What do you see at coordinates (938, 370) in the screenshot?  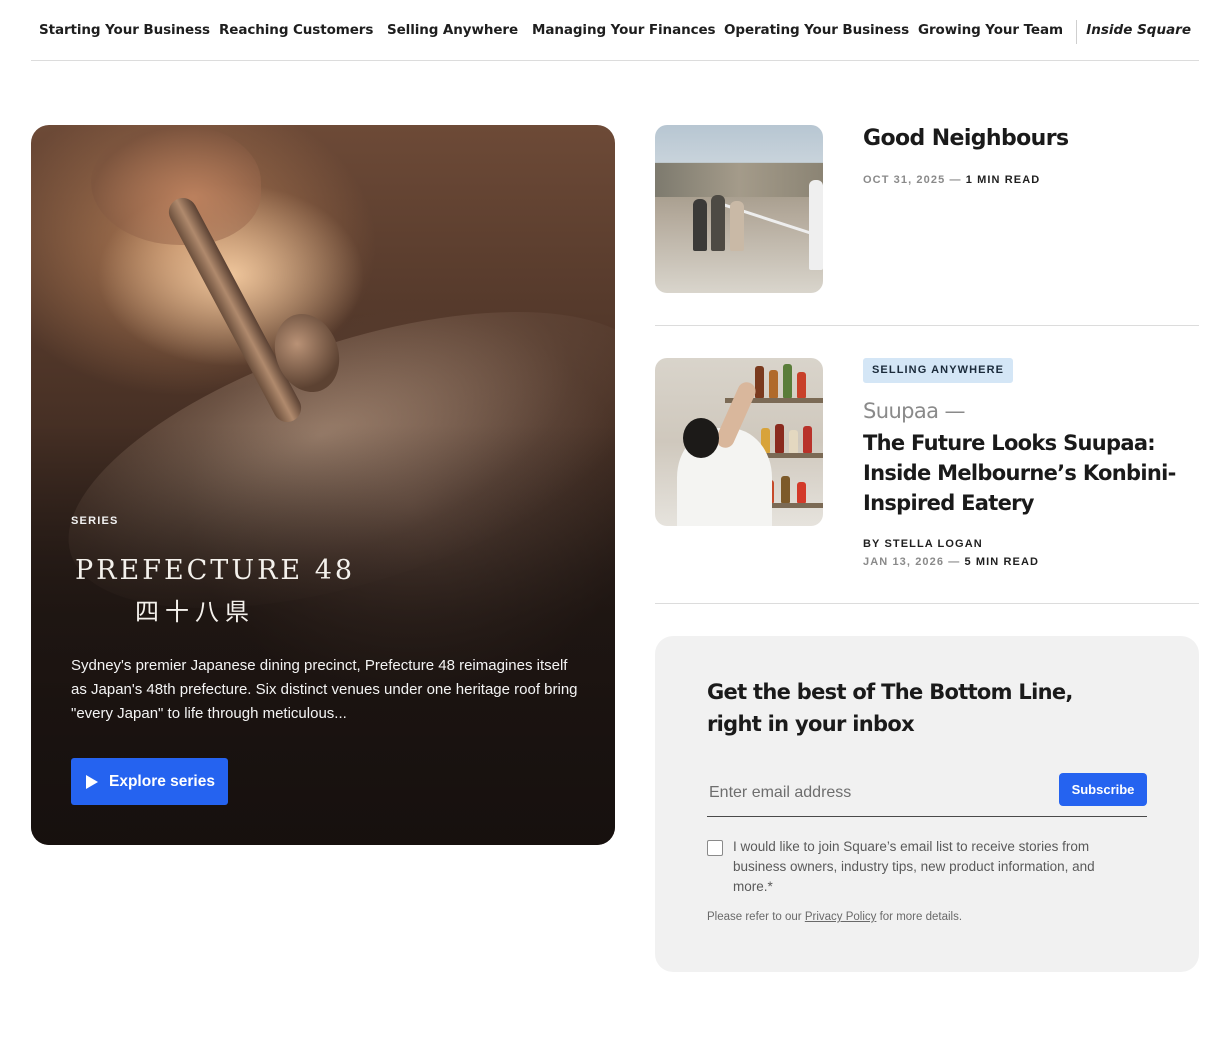 I see `category-tag-selling-anywhere: SELLING ANYWHERE` at bounding box center [938, 370].